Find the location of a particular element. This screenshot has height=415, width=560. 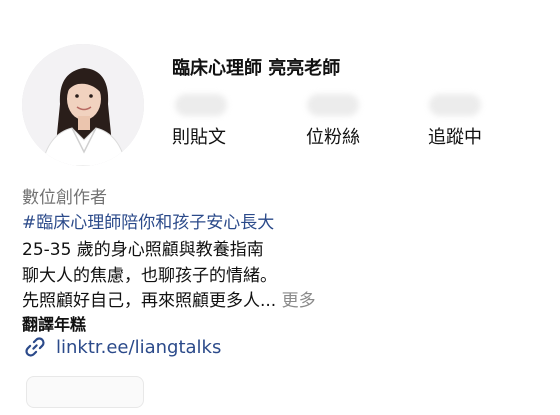

more-link: 更多 is located at coordinates (299, 301).